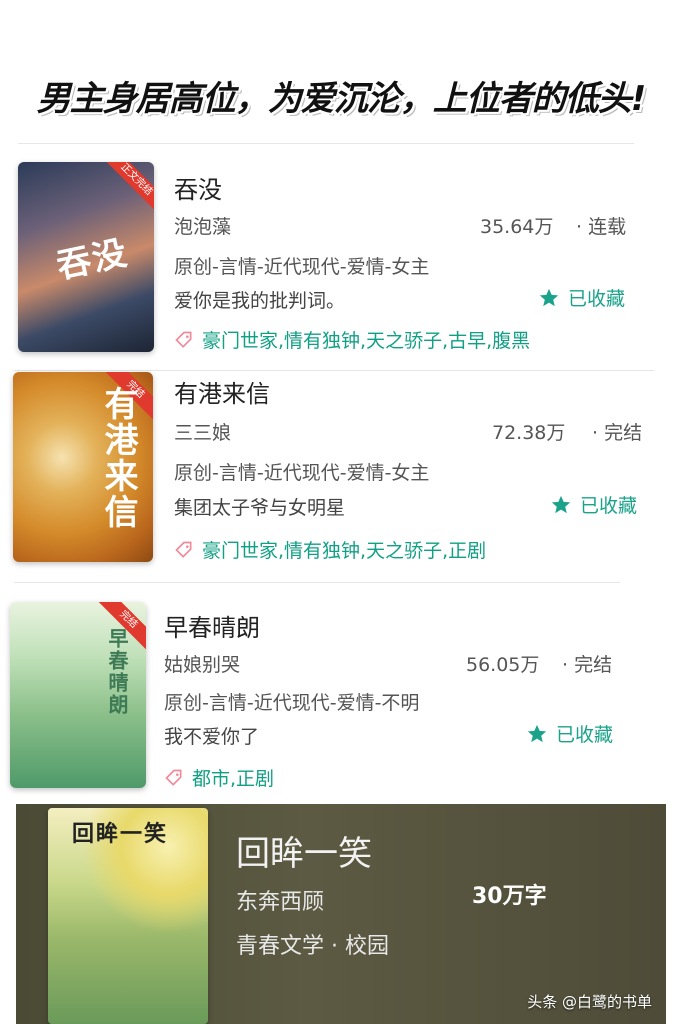  I want to click on book-category: 青春文学 · 校园, so click(312, 946).